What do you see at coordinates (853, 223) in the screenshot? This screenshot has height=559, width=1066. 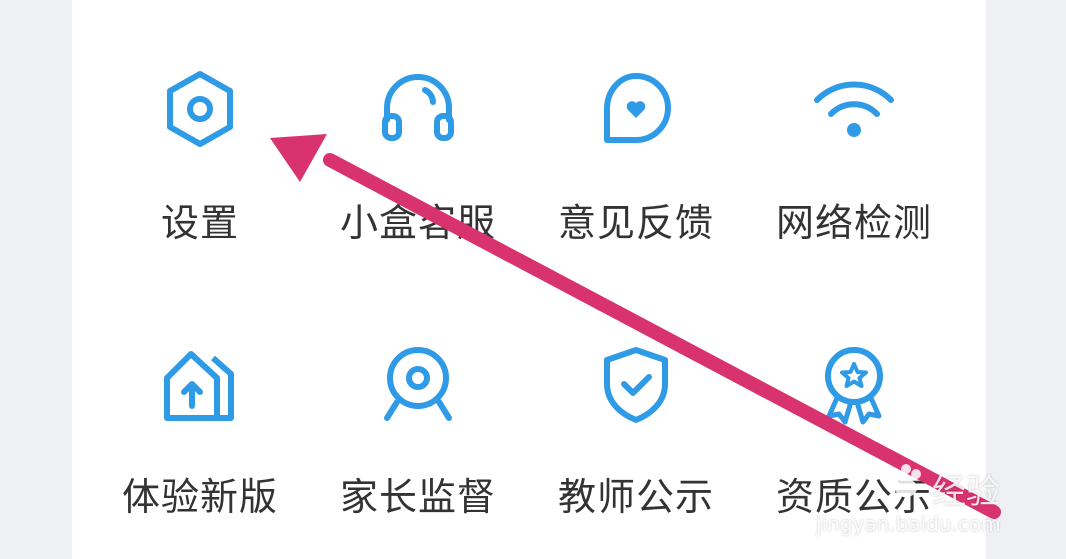 I see `network-check-label: 网络检测` at bounding box center [853, 223].